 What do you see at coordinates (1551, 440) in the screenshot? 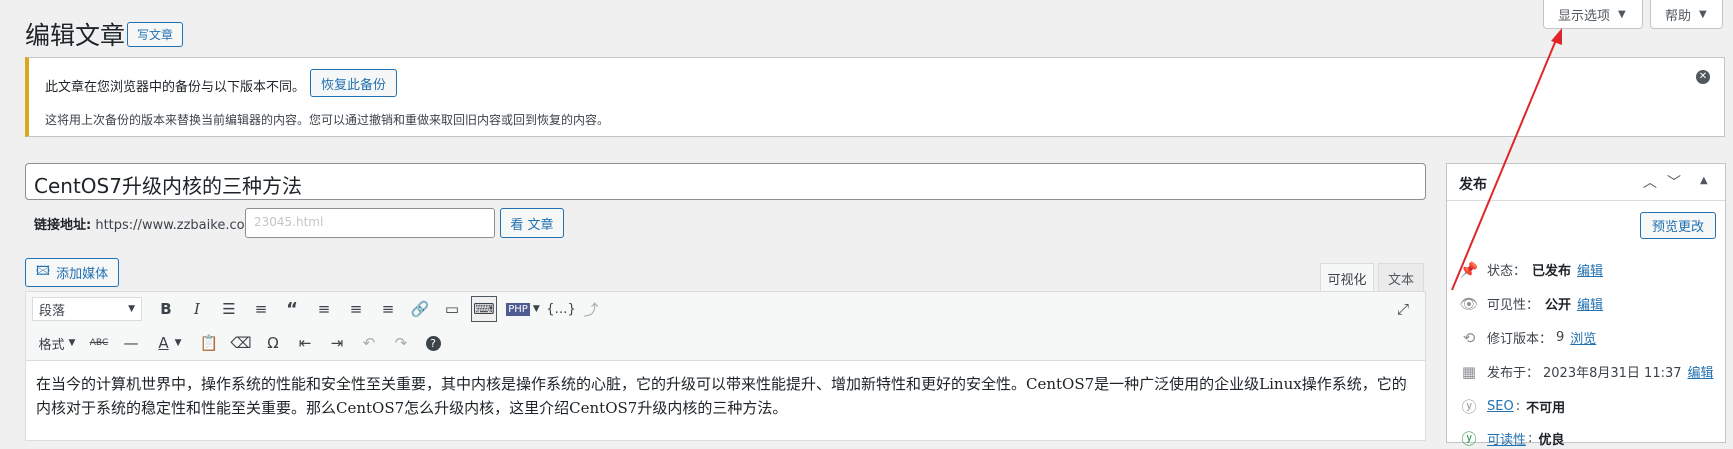
I see `readability-value: 优良` at bounding box center [1551, 440].